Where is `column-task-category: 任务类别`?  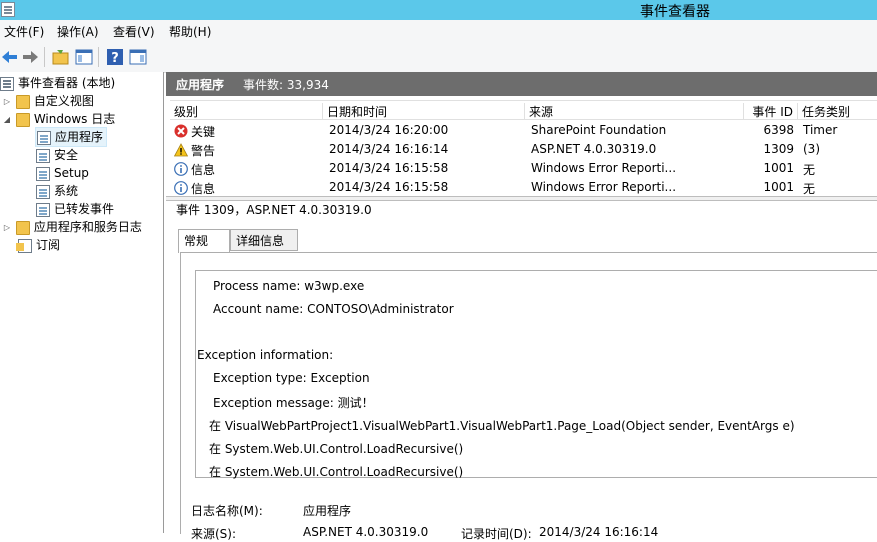 column-task-category: 任务类别 is located at coordinates (837, 111).